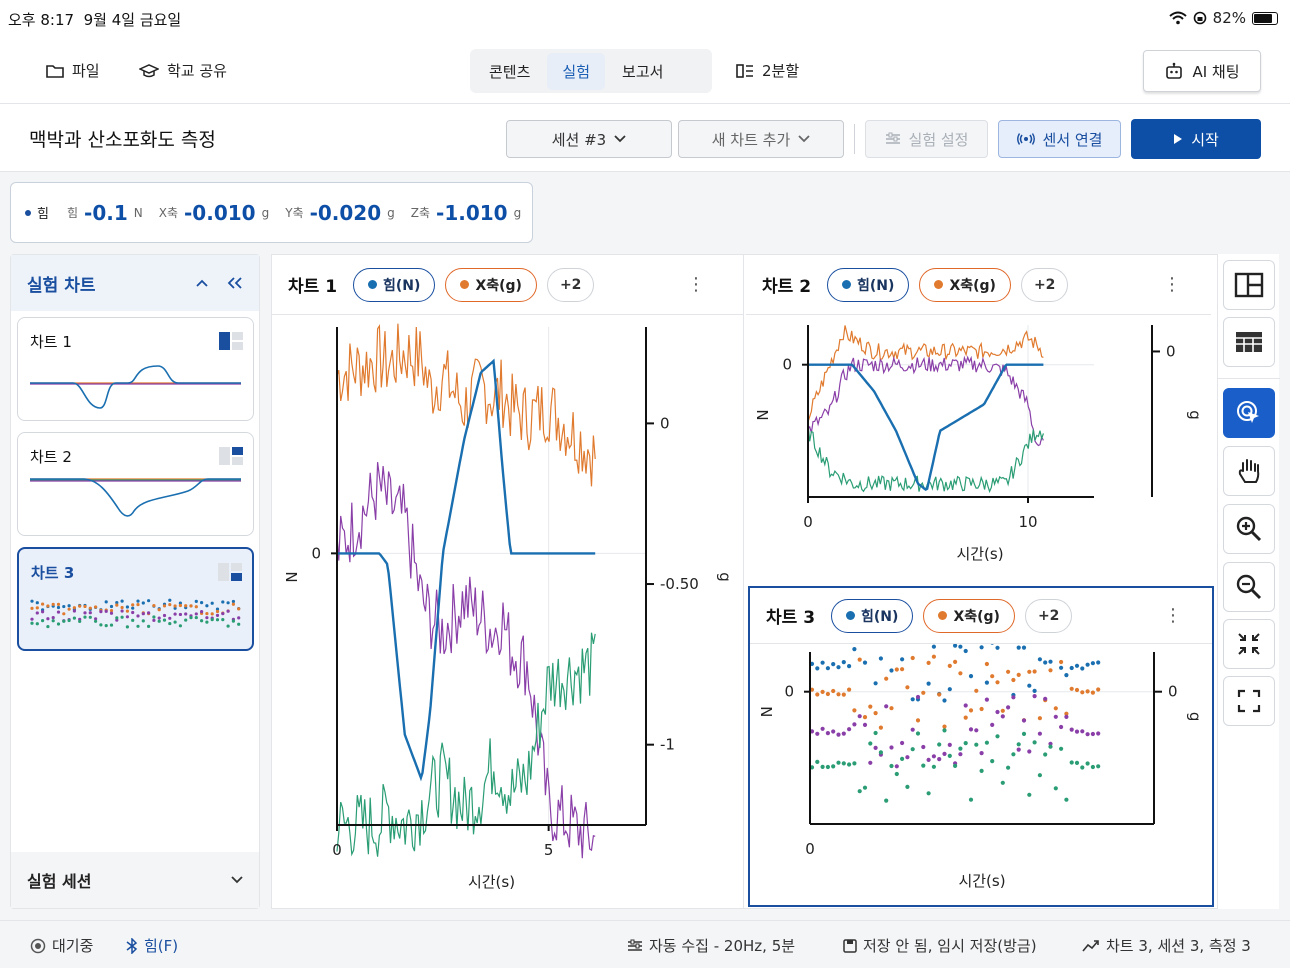 This screenshot has height=968, width=1290. What do you see at coordinates (135, 369) in the screenshot?
I see `sidebar-item-chart-1: 차트 1` at bounding box center [135, 369].